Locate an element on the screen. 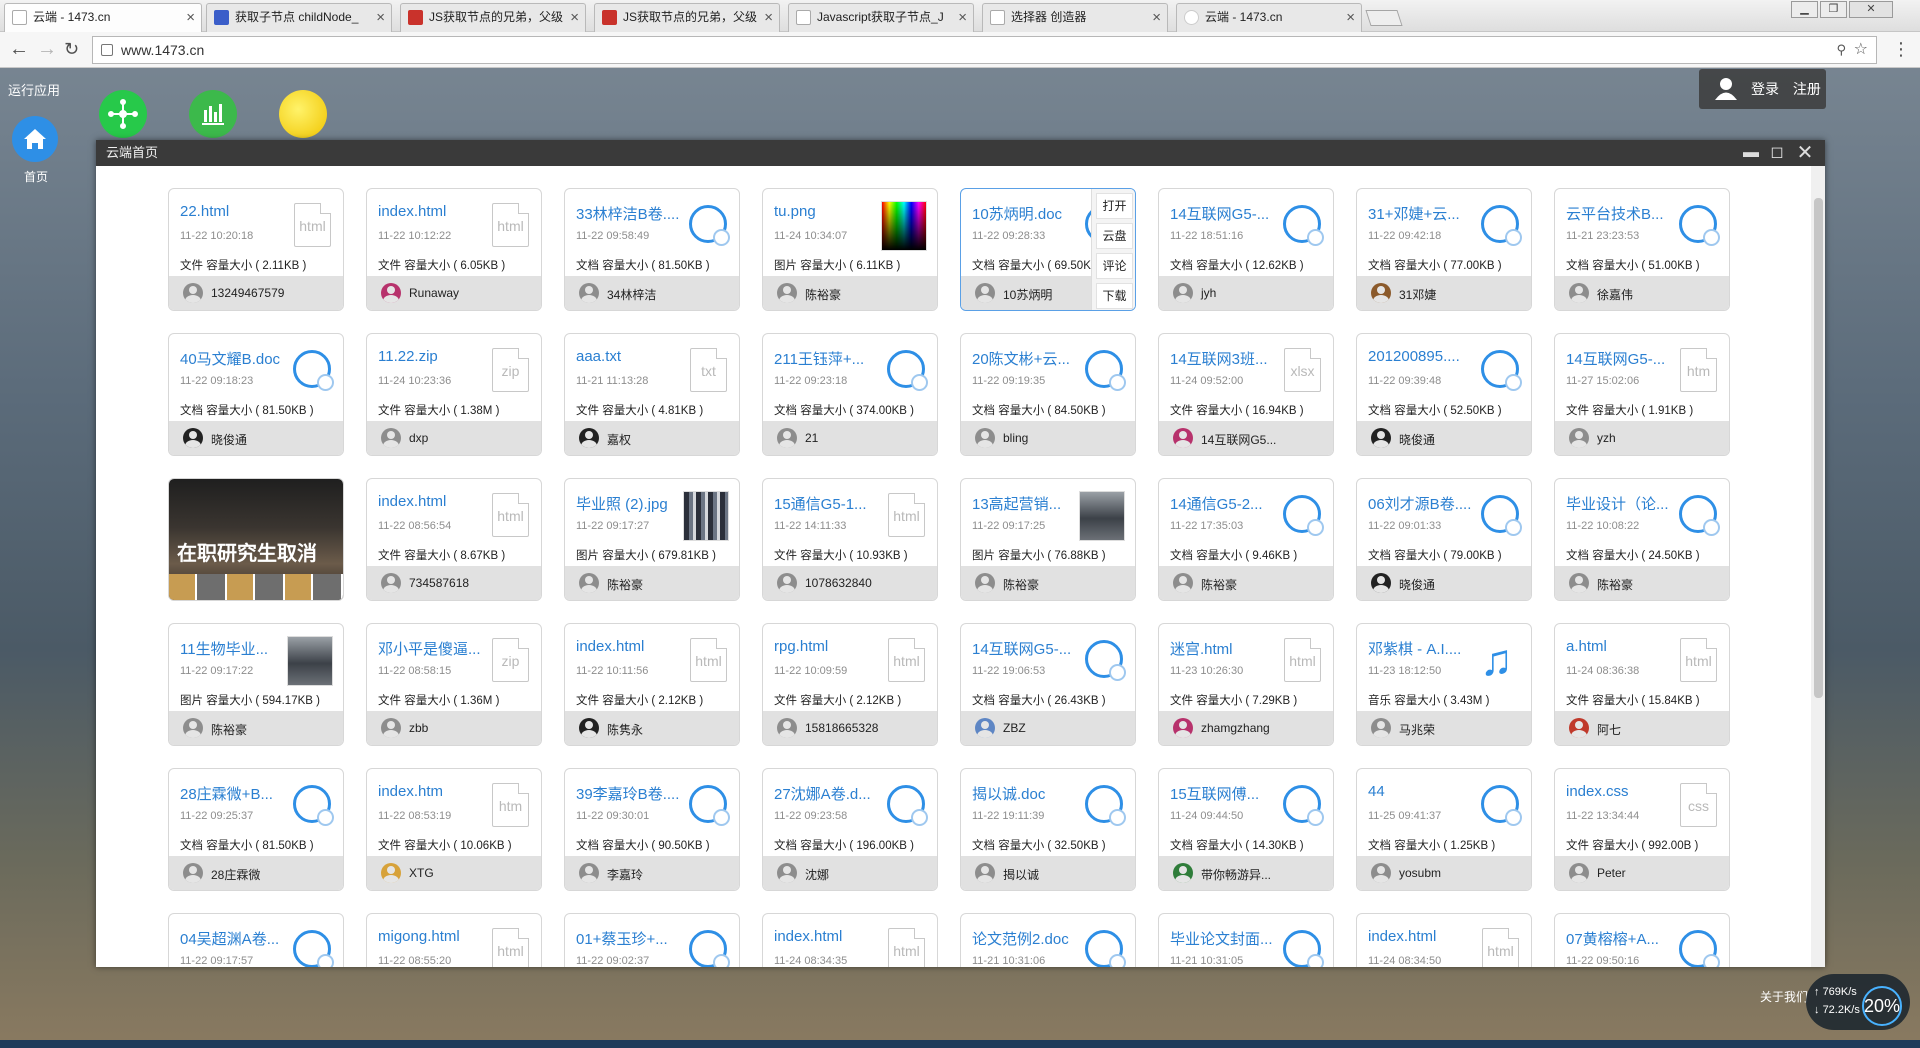 Image resolution: width=1920 pixels, height=1048 pixels. file-card: 毕业论文封面... 11-21 10:31:05 is located at coordinates (1246, 940).